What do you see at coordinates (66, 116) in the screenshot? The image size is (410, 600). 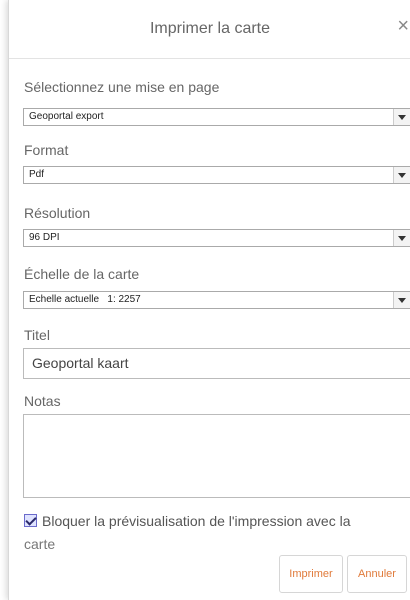 I see `layout-select-value: Geoportal export` at bounding box center [66, 116].